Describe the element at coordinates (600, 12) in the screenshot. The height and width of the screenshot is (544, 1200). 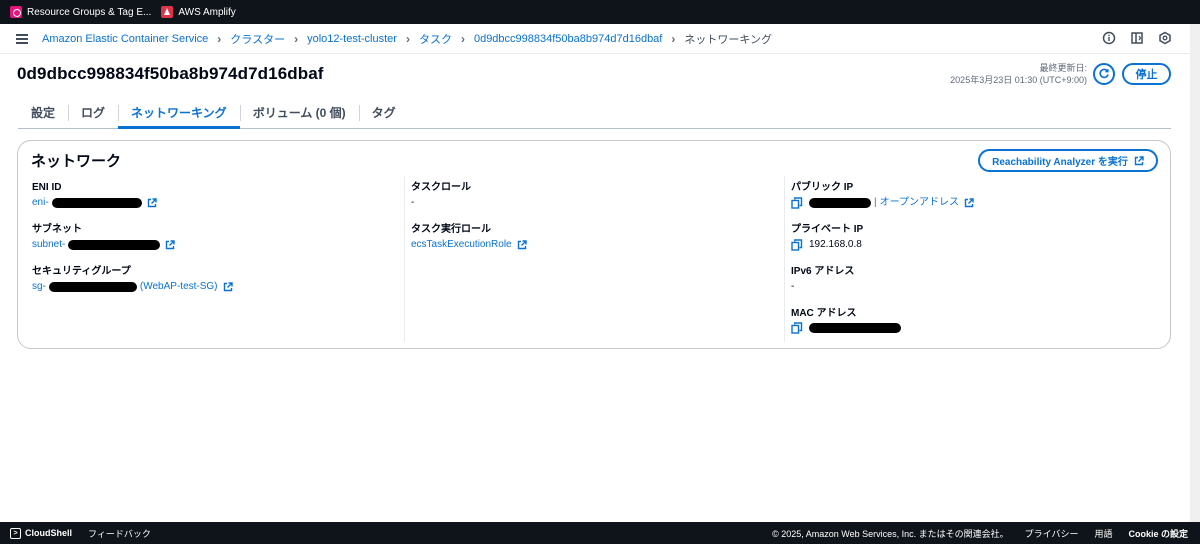
I see `bookmarks-bar: Resource Groups & Tag E... AWS Amplify` at that location.